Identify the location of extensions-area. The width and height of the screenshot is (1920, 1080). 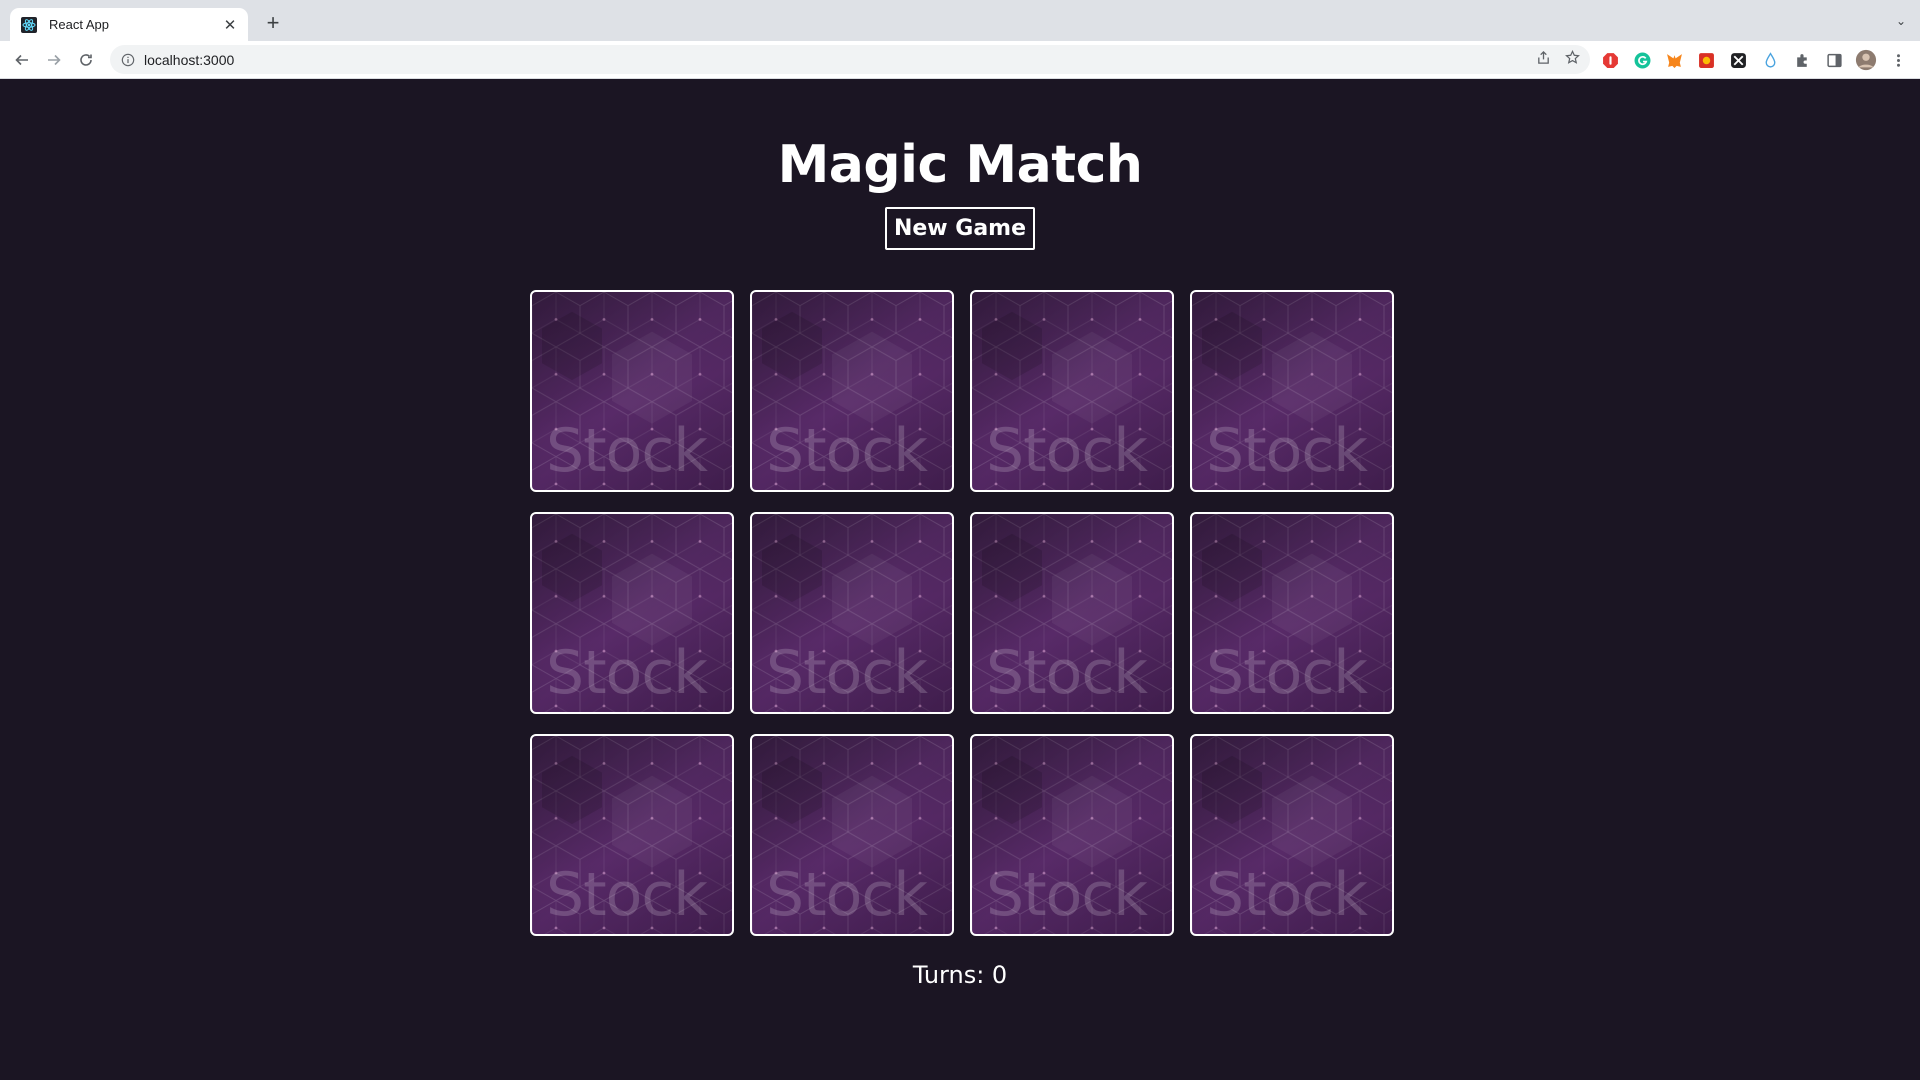
(1754, 60).